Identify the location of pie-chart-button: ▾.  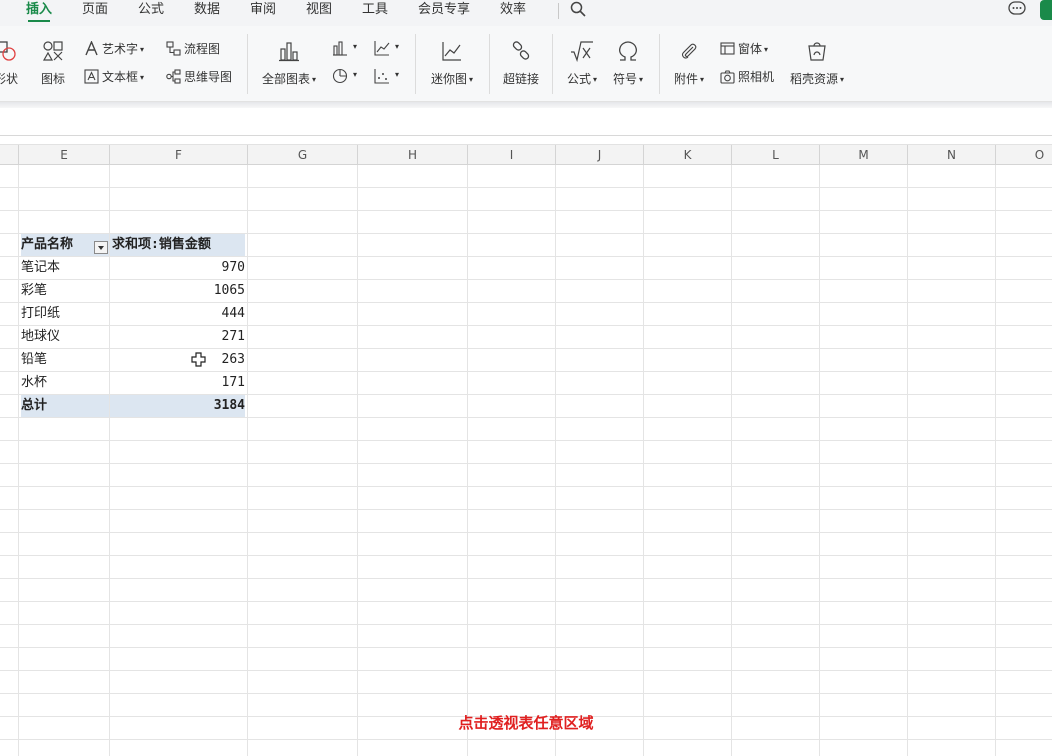
(346, 77).